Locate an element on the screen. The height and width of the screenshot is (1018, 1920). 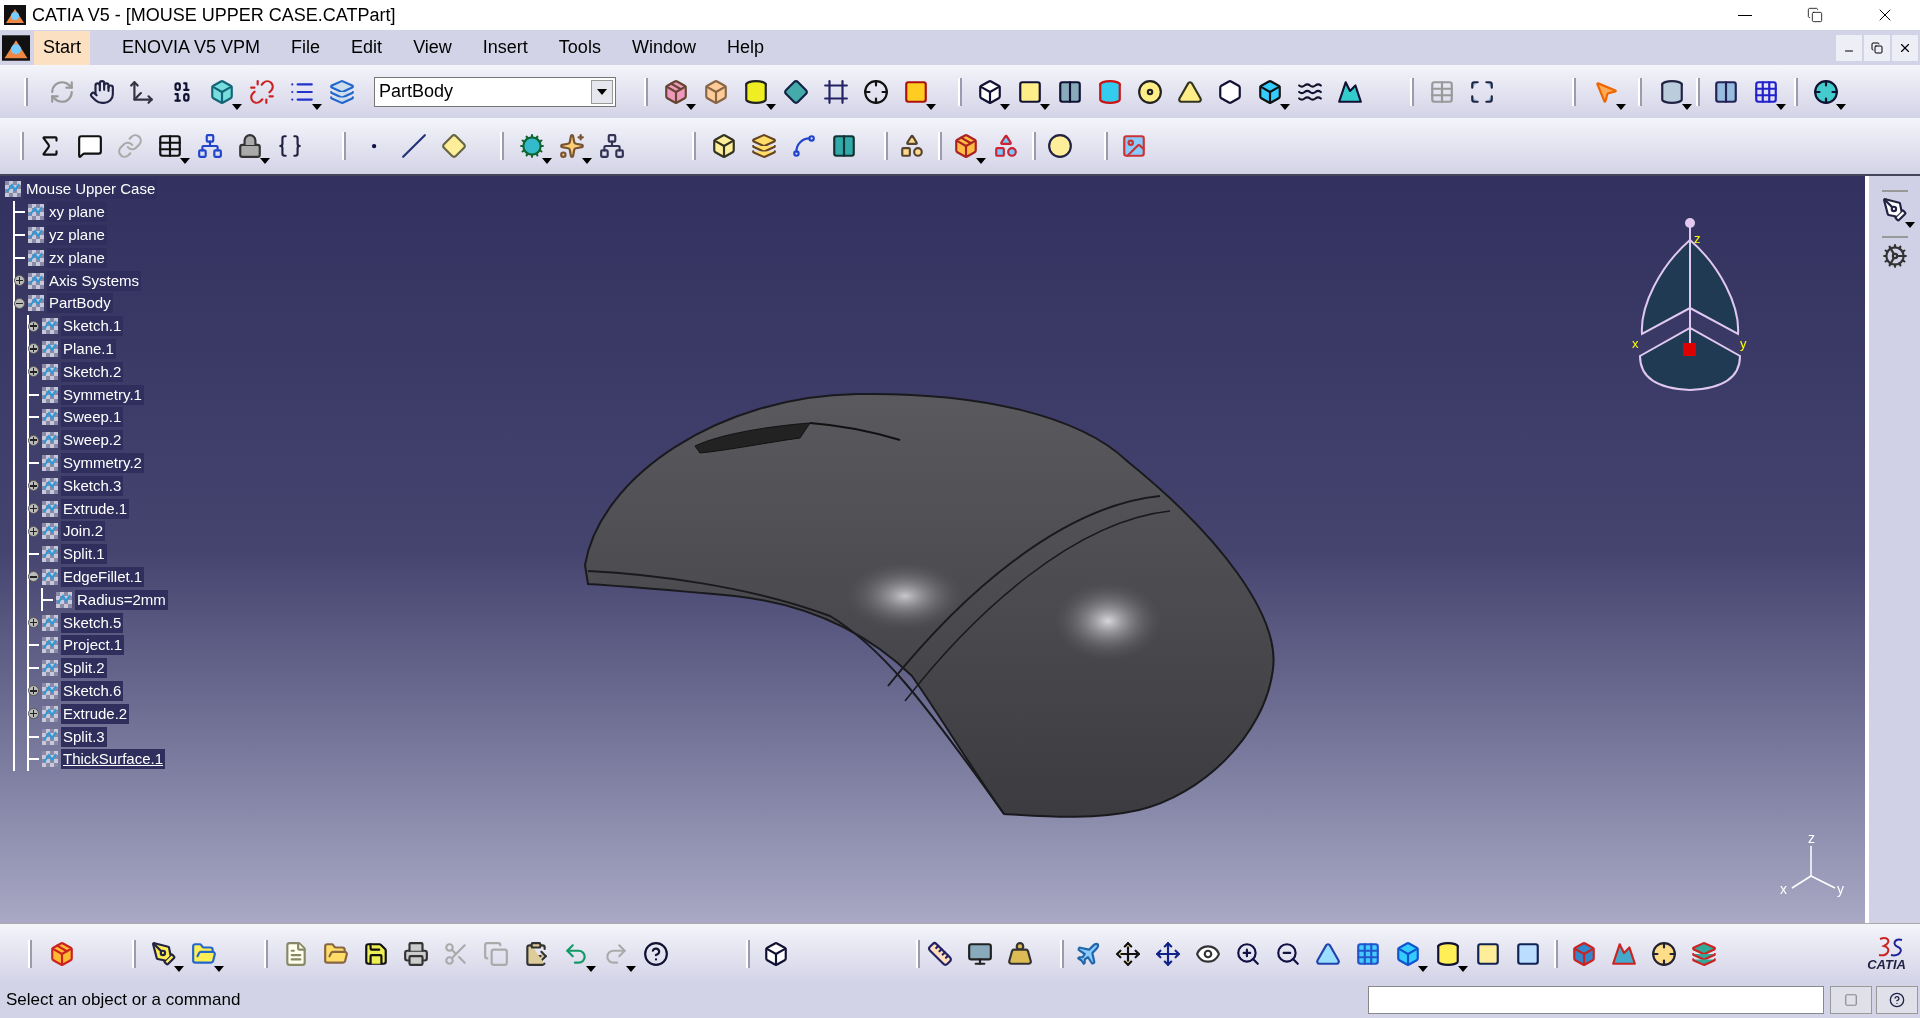
info-button is located at coordinates (1897, 999).